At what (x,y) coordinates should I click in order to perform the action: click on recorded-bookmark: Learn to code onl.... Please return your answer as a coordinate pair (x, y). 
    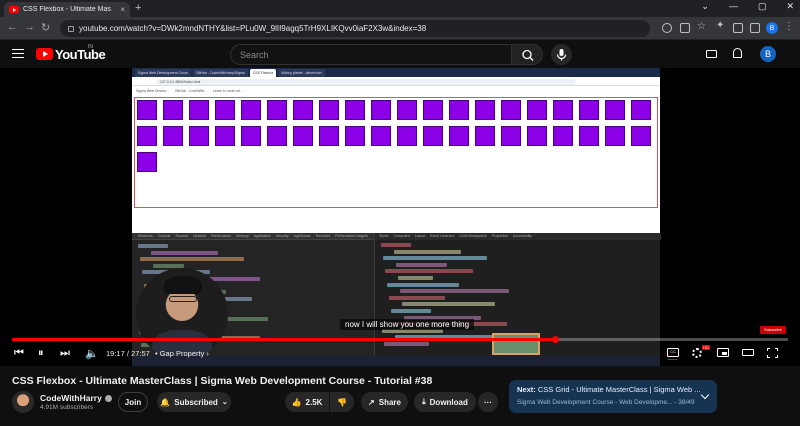
    Looking at the image, I should click on (228, 91).